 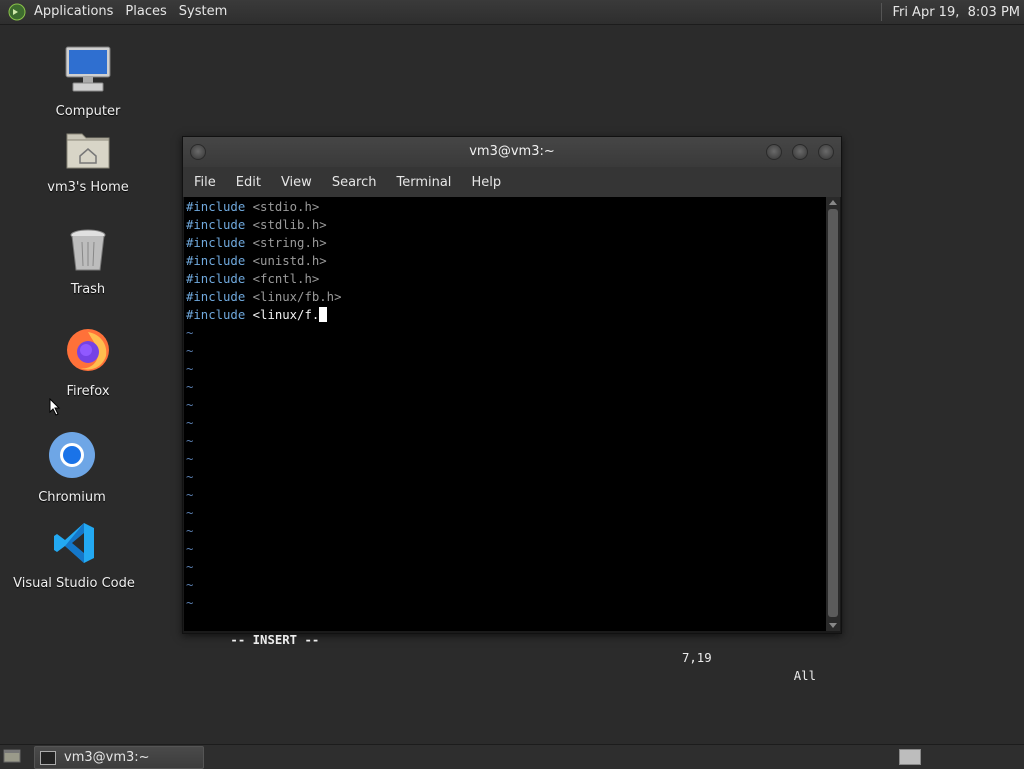 I want to click on minimize-button, so click(x=774, y=152).